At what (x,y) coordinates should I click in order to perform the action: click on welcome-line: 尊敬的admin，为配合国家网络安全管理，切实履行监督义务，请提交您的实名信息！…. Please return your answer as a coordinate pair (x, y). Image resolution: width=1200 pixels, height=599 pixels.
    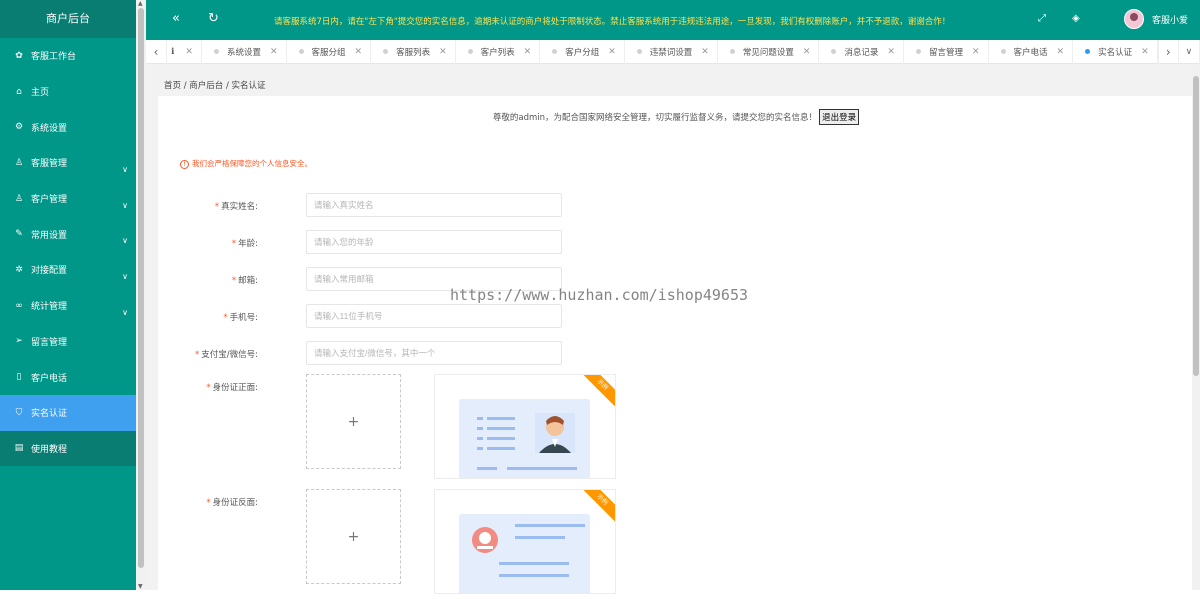
    Looking at the image, I should click on (676, 117).